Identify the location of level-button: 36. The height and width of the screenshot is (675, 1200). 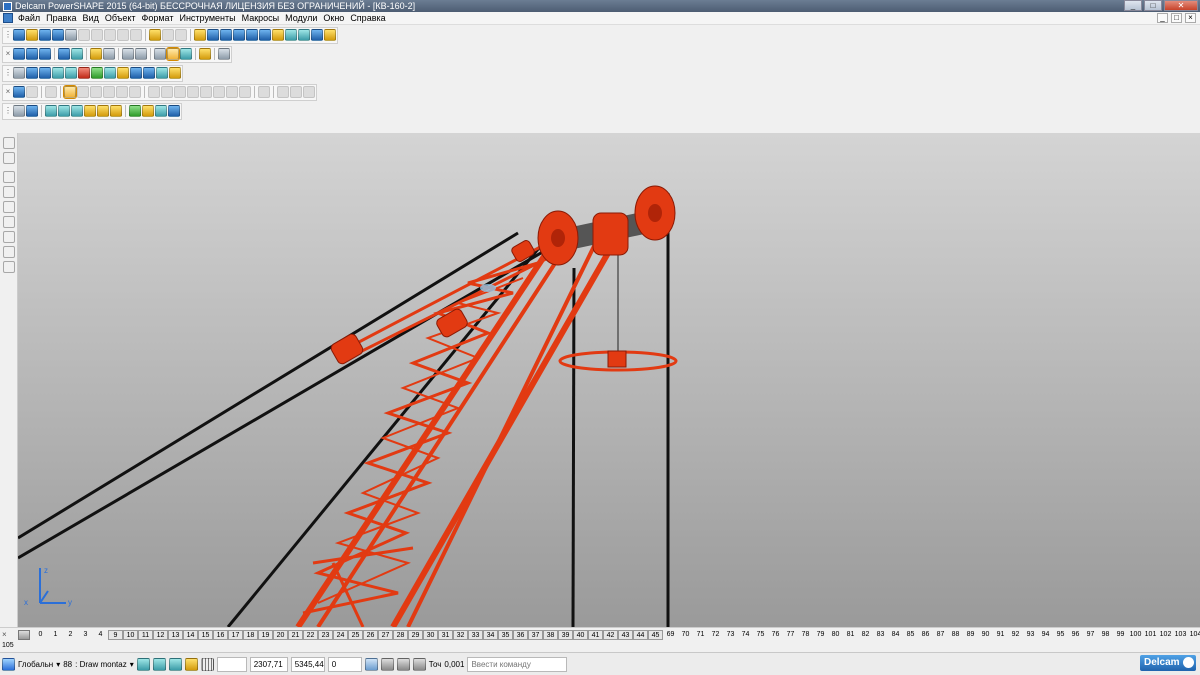
(520, 635).